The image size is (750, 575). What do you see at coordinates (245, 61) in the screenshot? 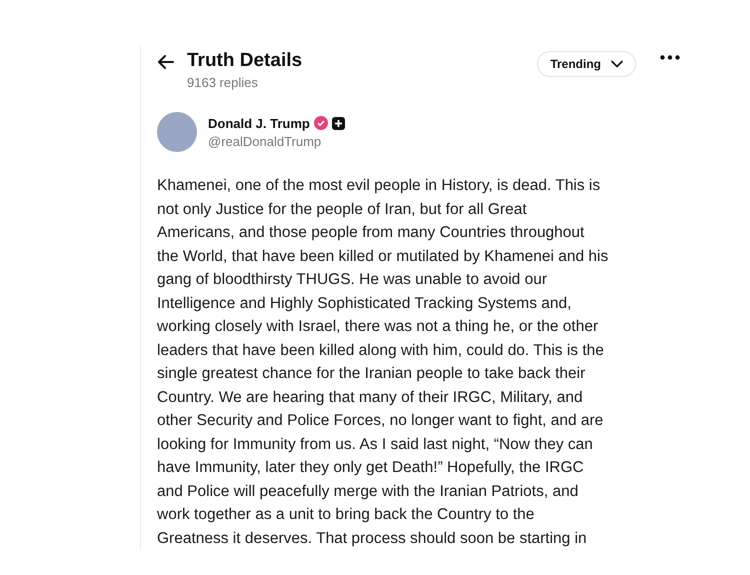
I see `page-title: Truth Details` at bounding box center [245, 61].